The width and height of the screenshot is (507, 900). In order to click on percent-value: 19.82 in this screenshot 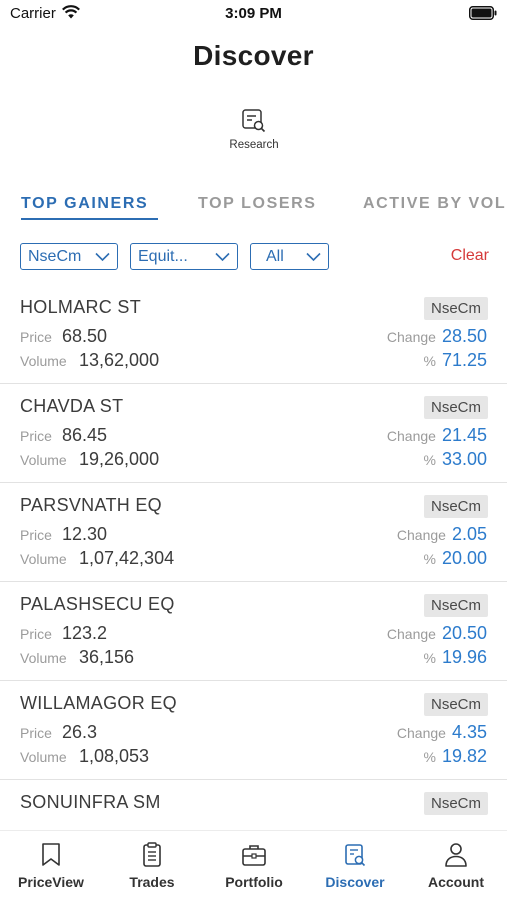, I will do `click(464, 756)`.